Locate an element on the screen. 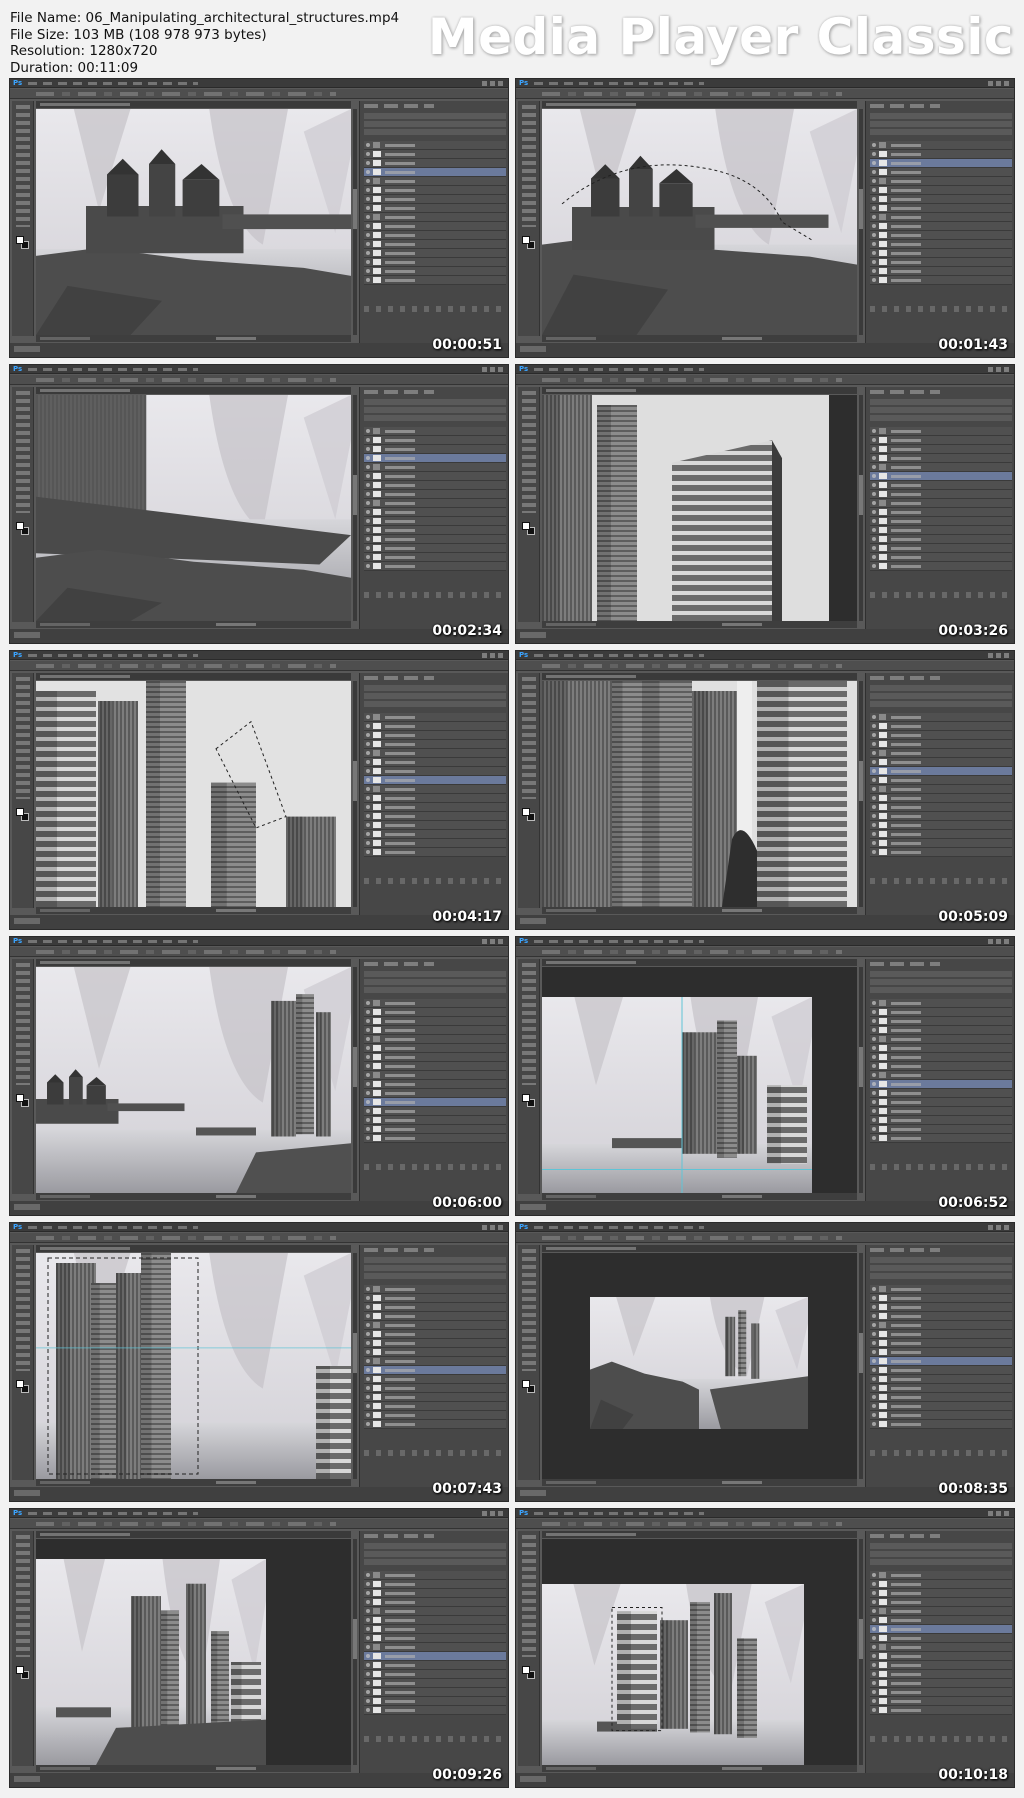 The width and height of the screenshot is (1024, 1798). tool-options is located at coordinates (186, 1238).